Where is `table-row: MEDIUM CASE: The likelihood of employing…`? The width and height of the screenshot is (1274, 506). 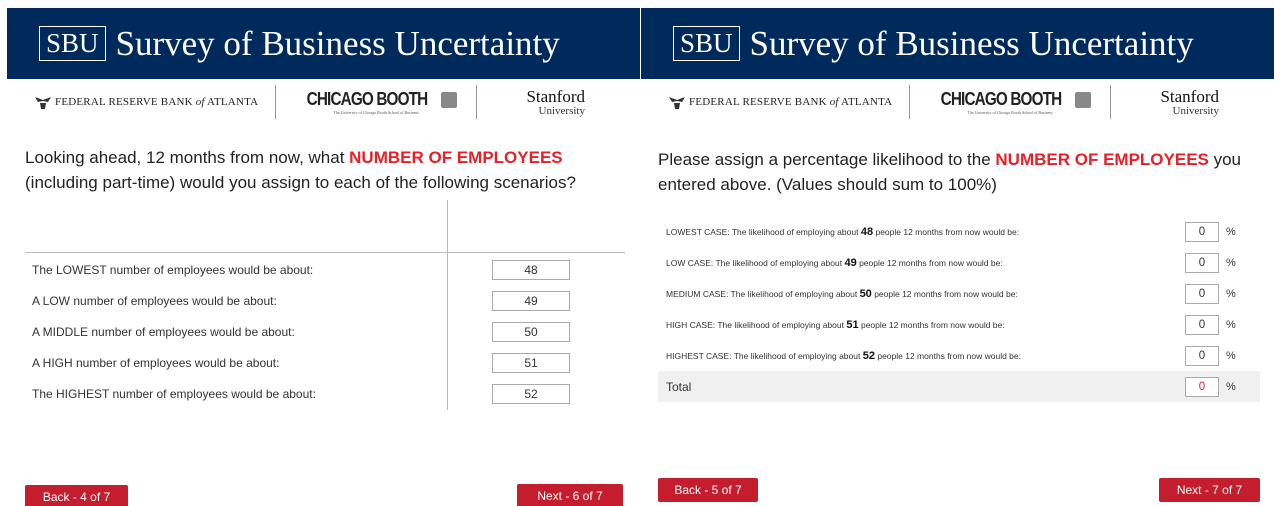 table-row: MEDIUM CASE: The likelihood of employing… is located at coordinates (959, 293).